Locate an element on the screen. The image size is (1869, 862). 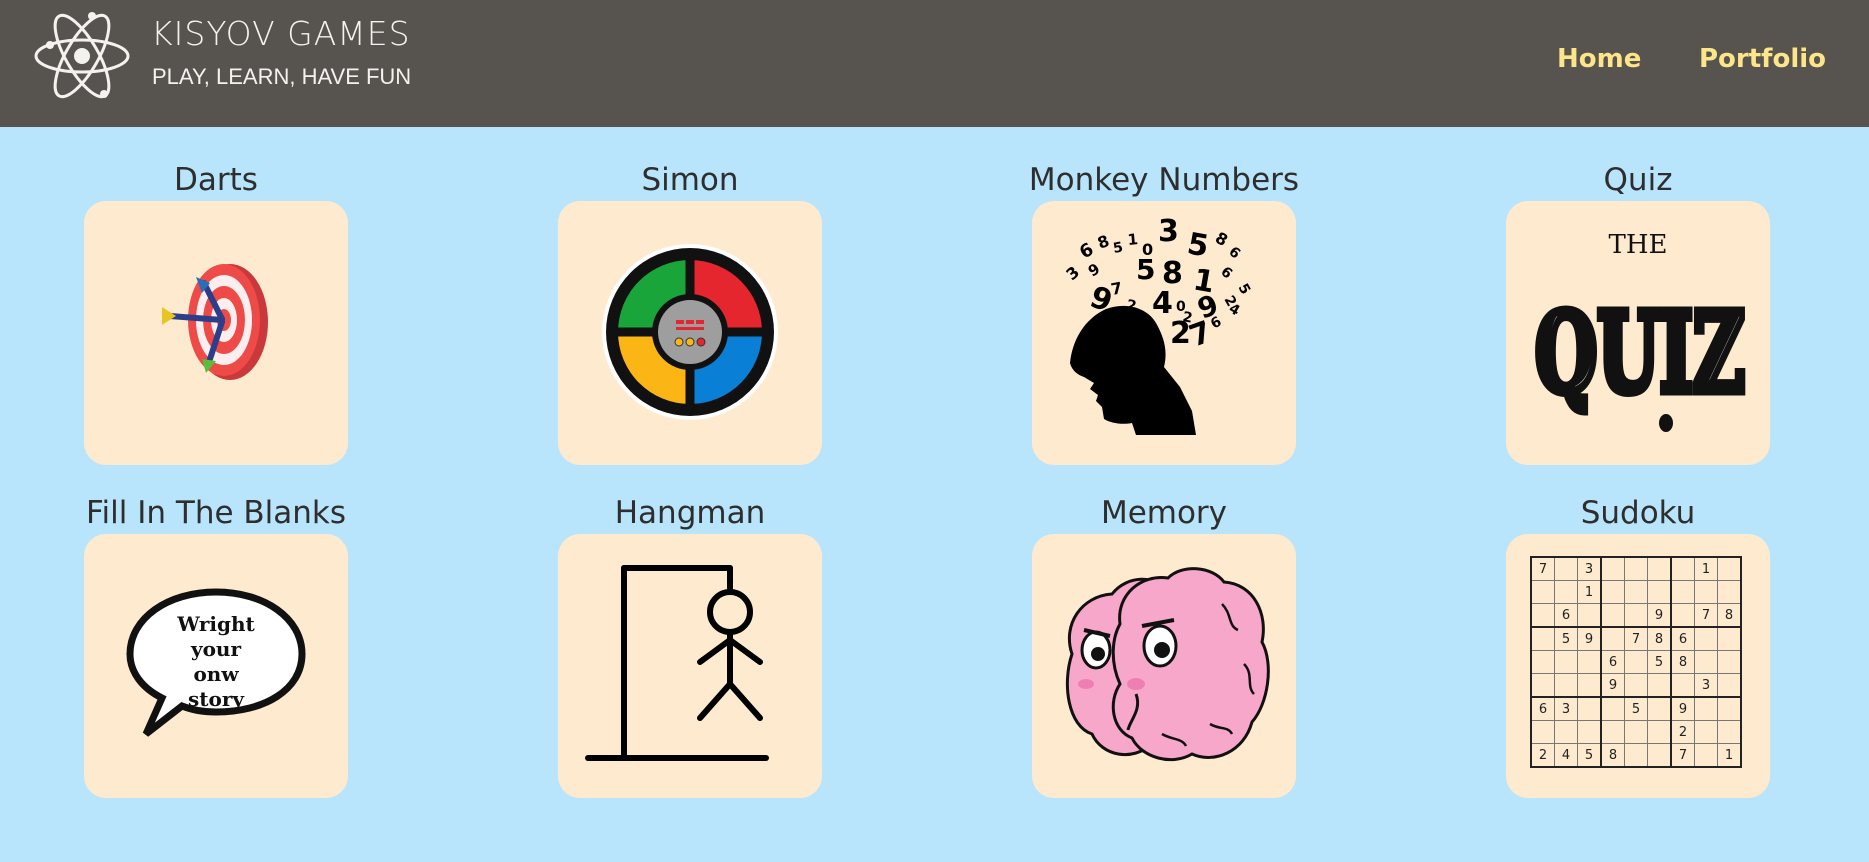
gallows-icon is located at coordinates (677, 663).